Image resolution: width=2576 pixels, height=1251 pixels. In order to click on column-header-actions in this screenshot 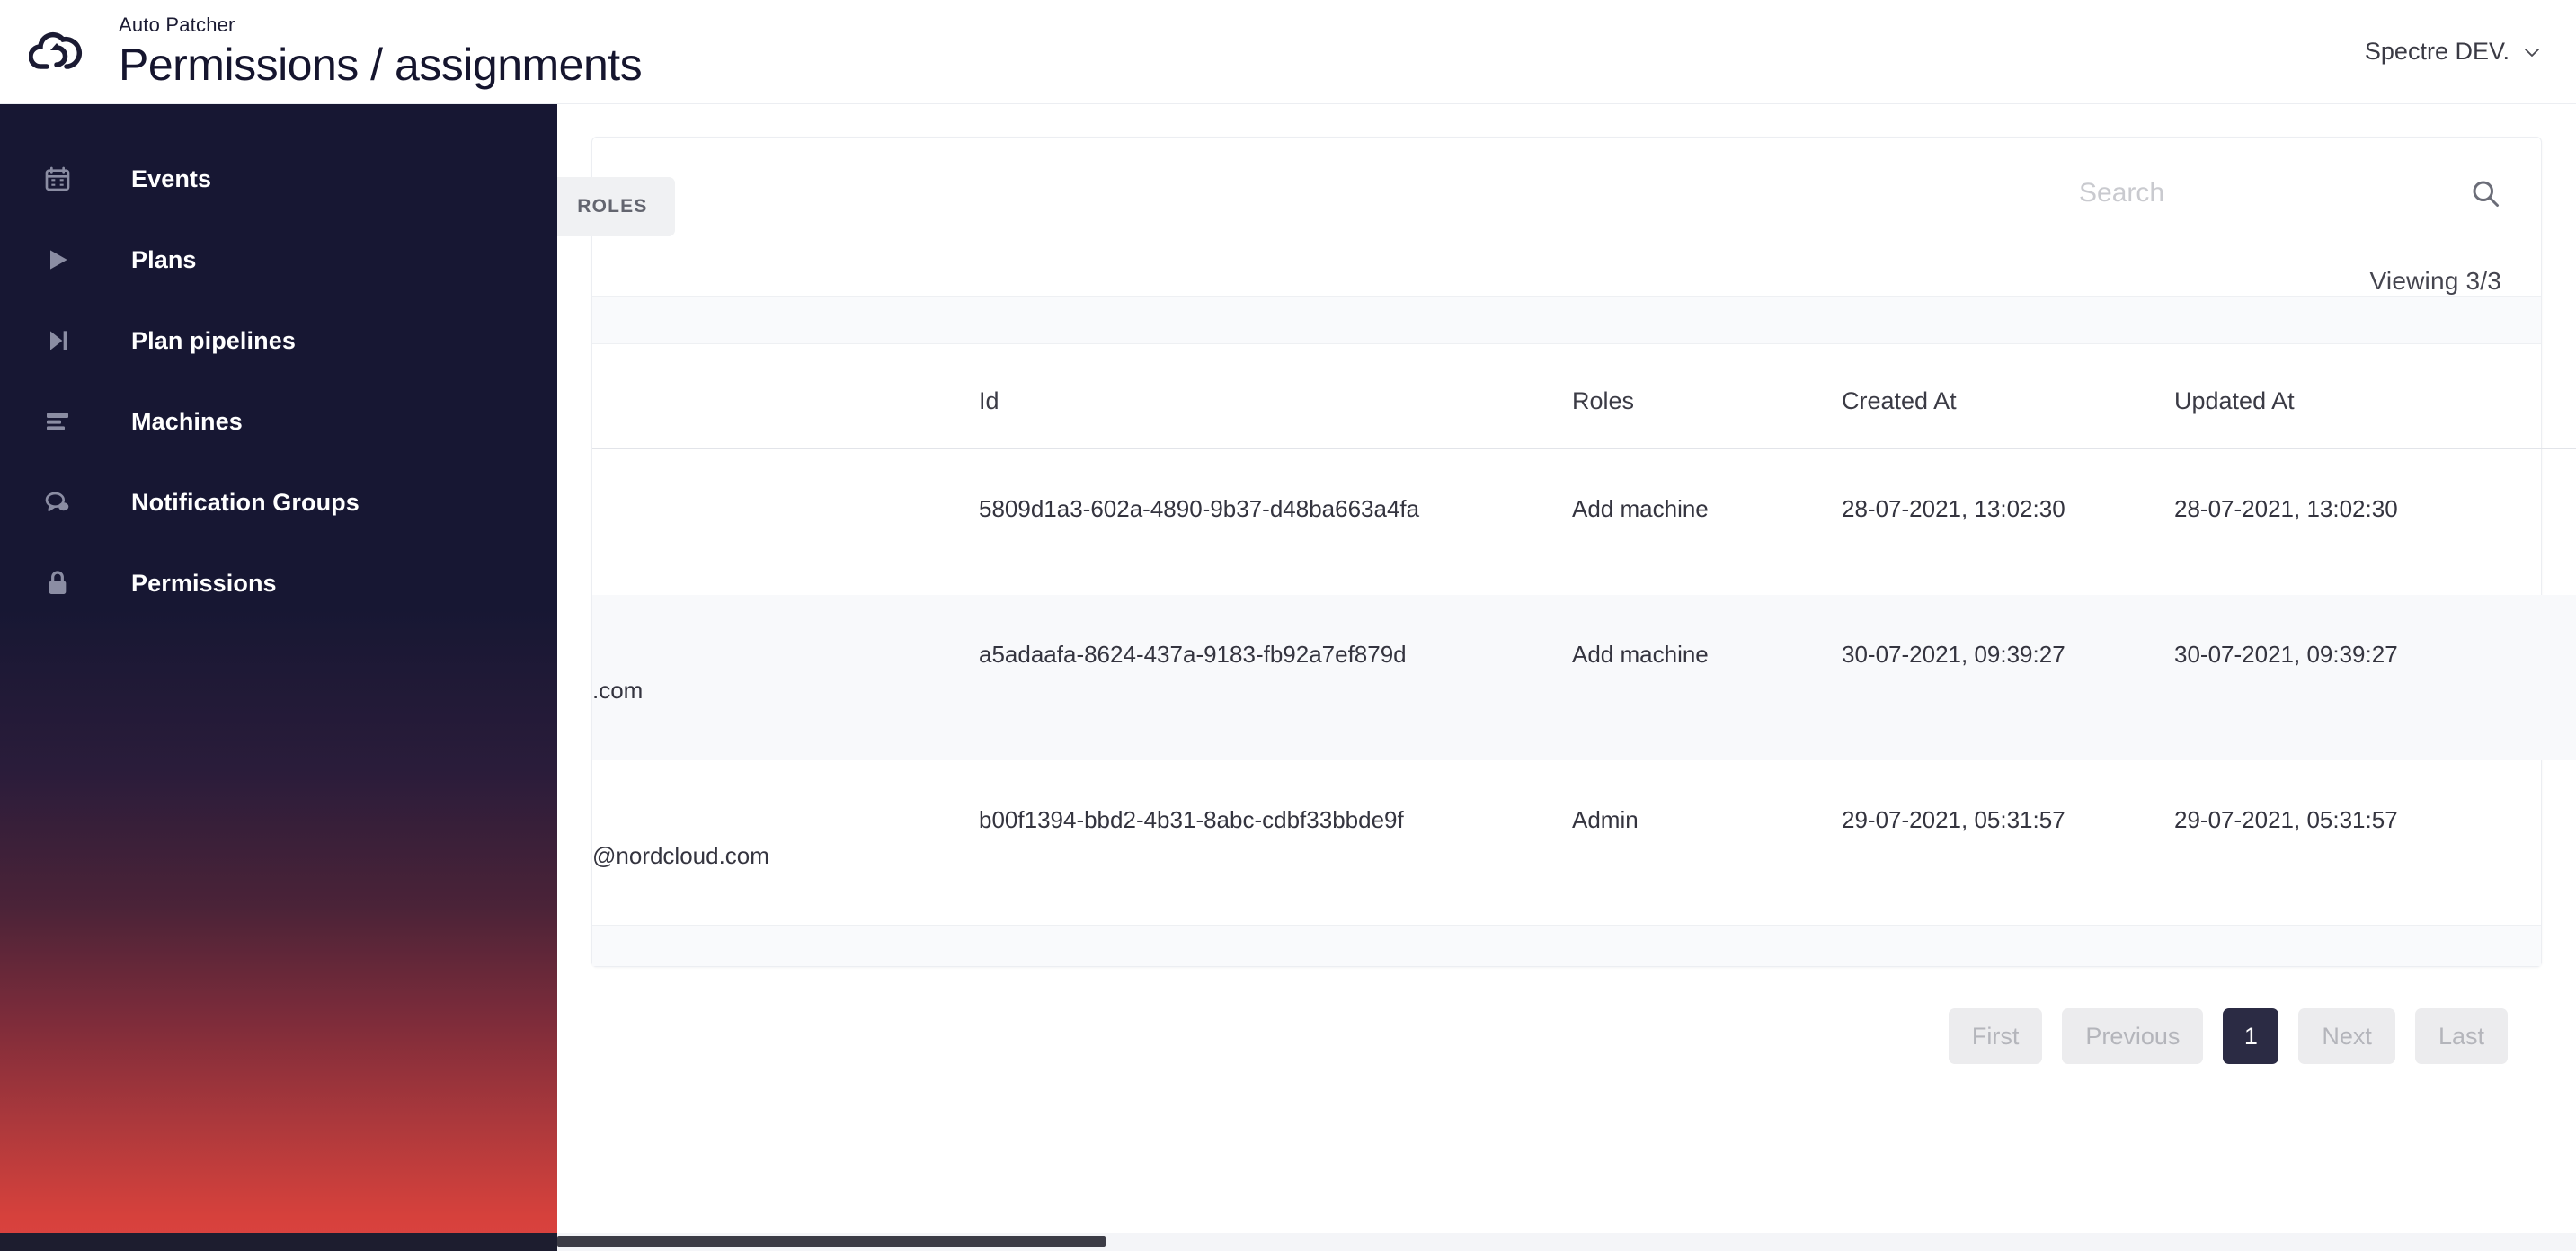, I will do `click(2546, 396)`.